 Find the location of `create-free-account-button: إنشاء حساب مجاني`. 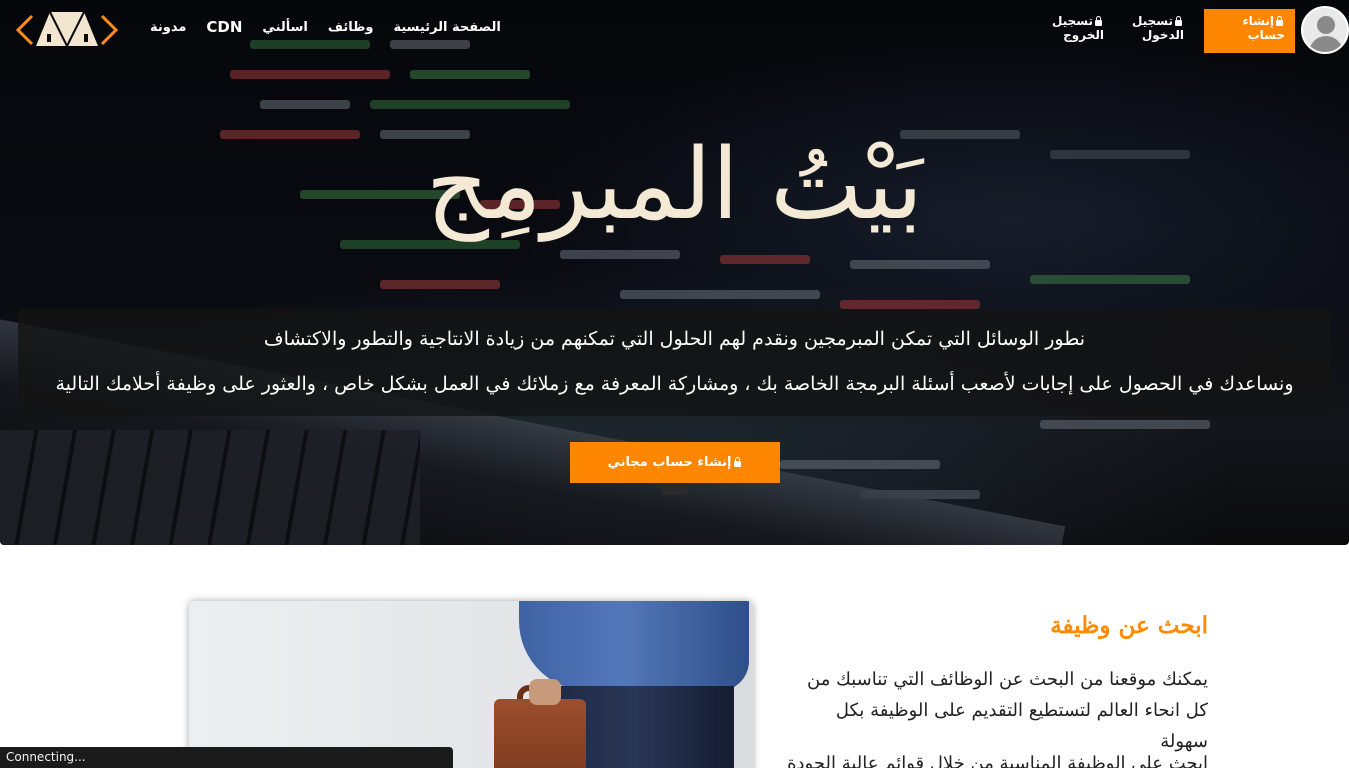

create-free-account-button: إنشاء حساب مجاني is located at coordinates (675, 462).